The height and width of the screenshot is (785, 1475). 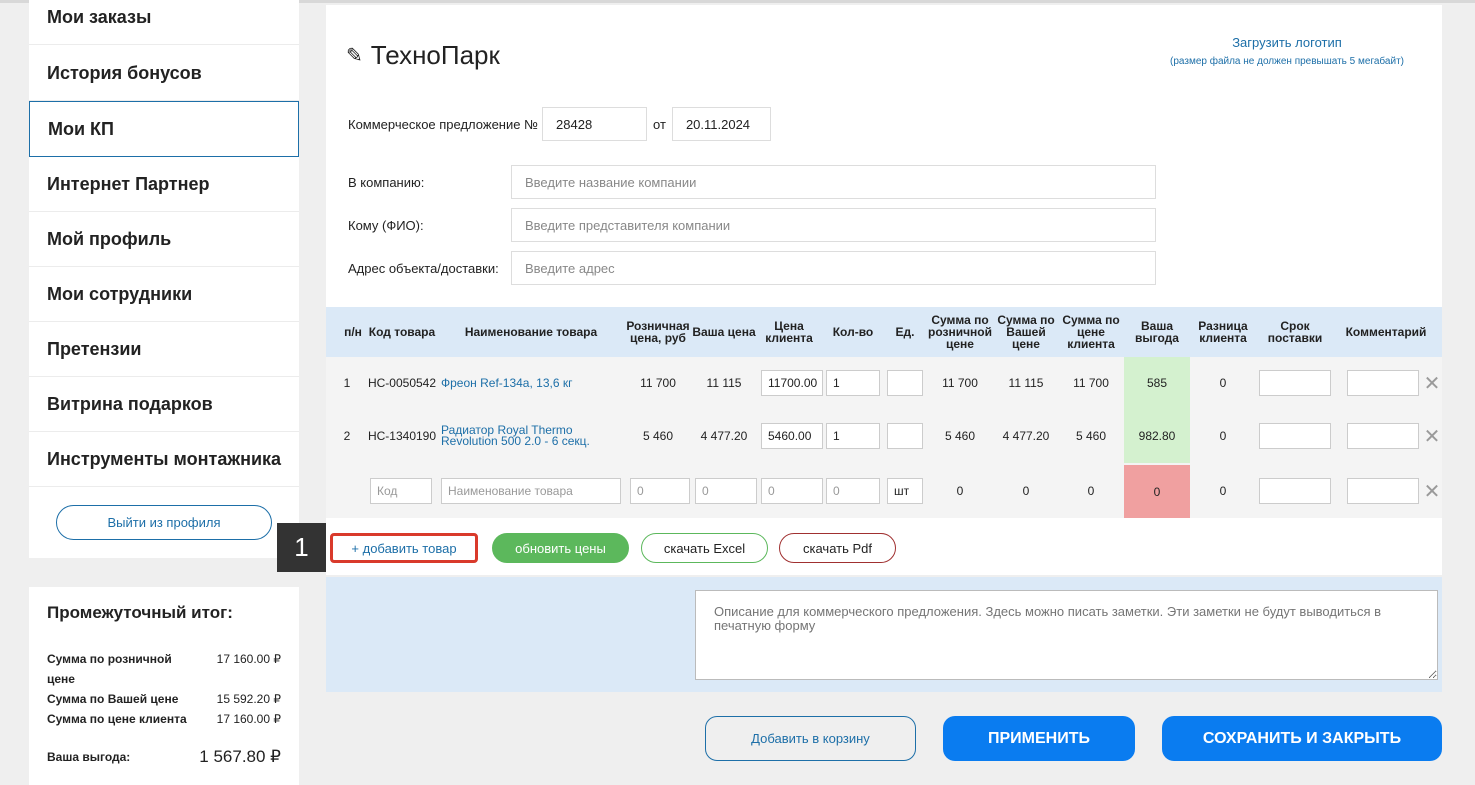 I want to click on subtotal-label: Сумма по Вашей цене, so click(x=113, y=699).